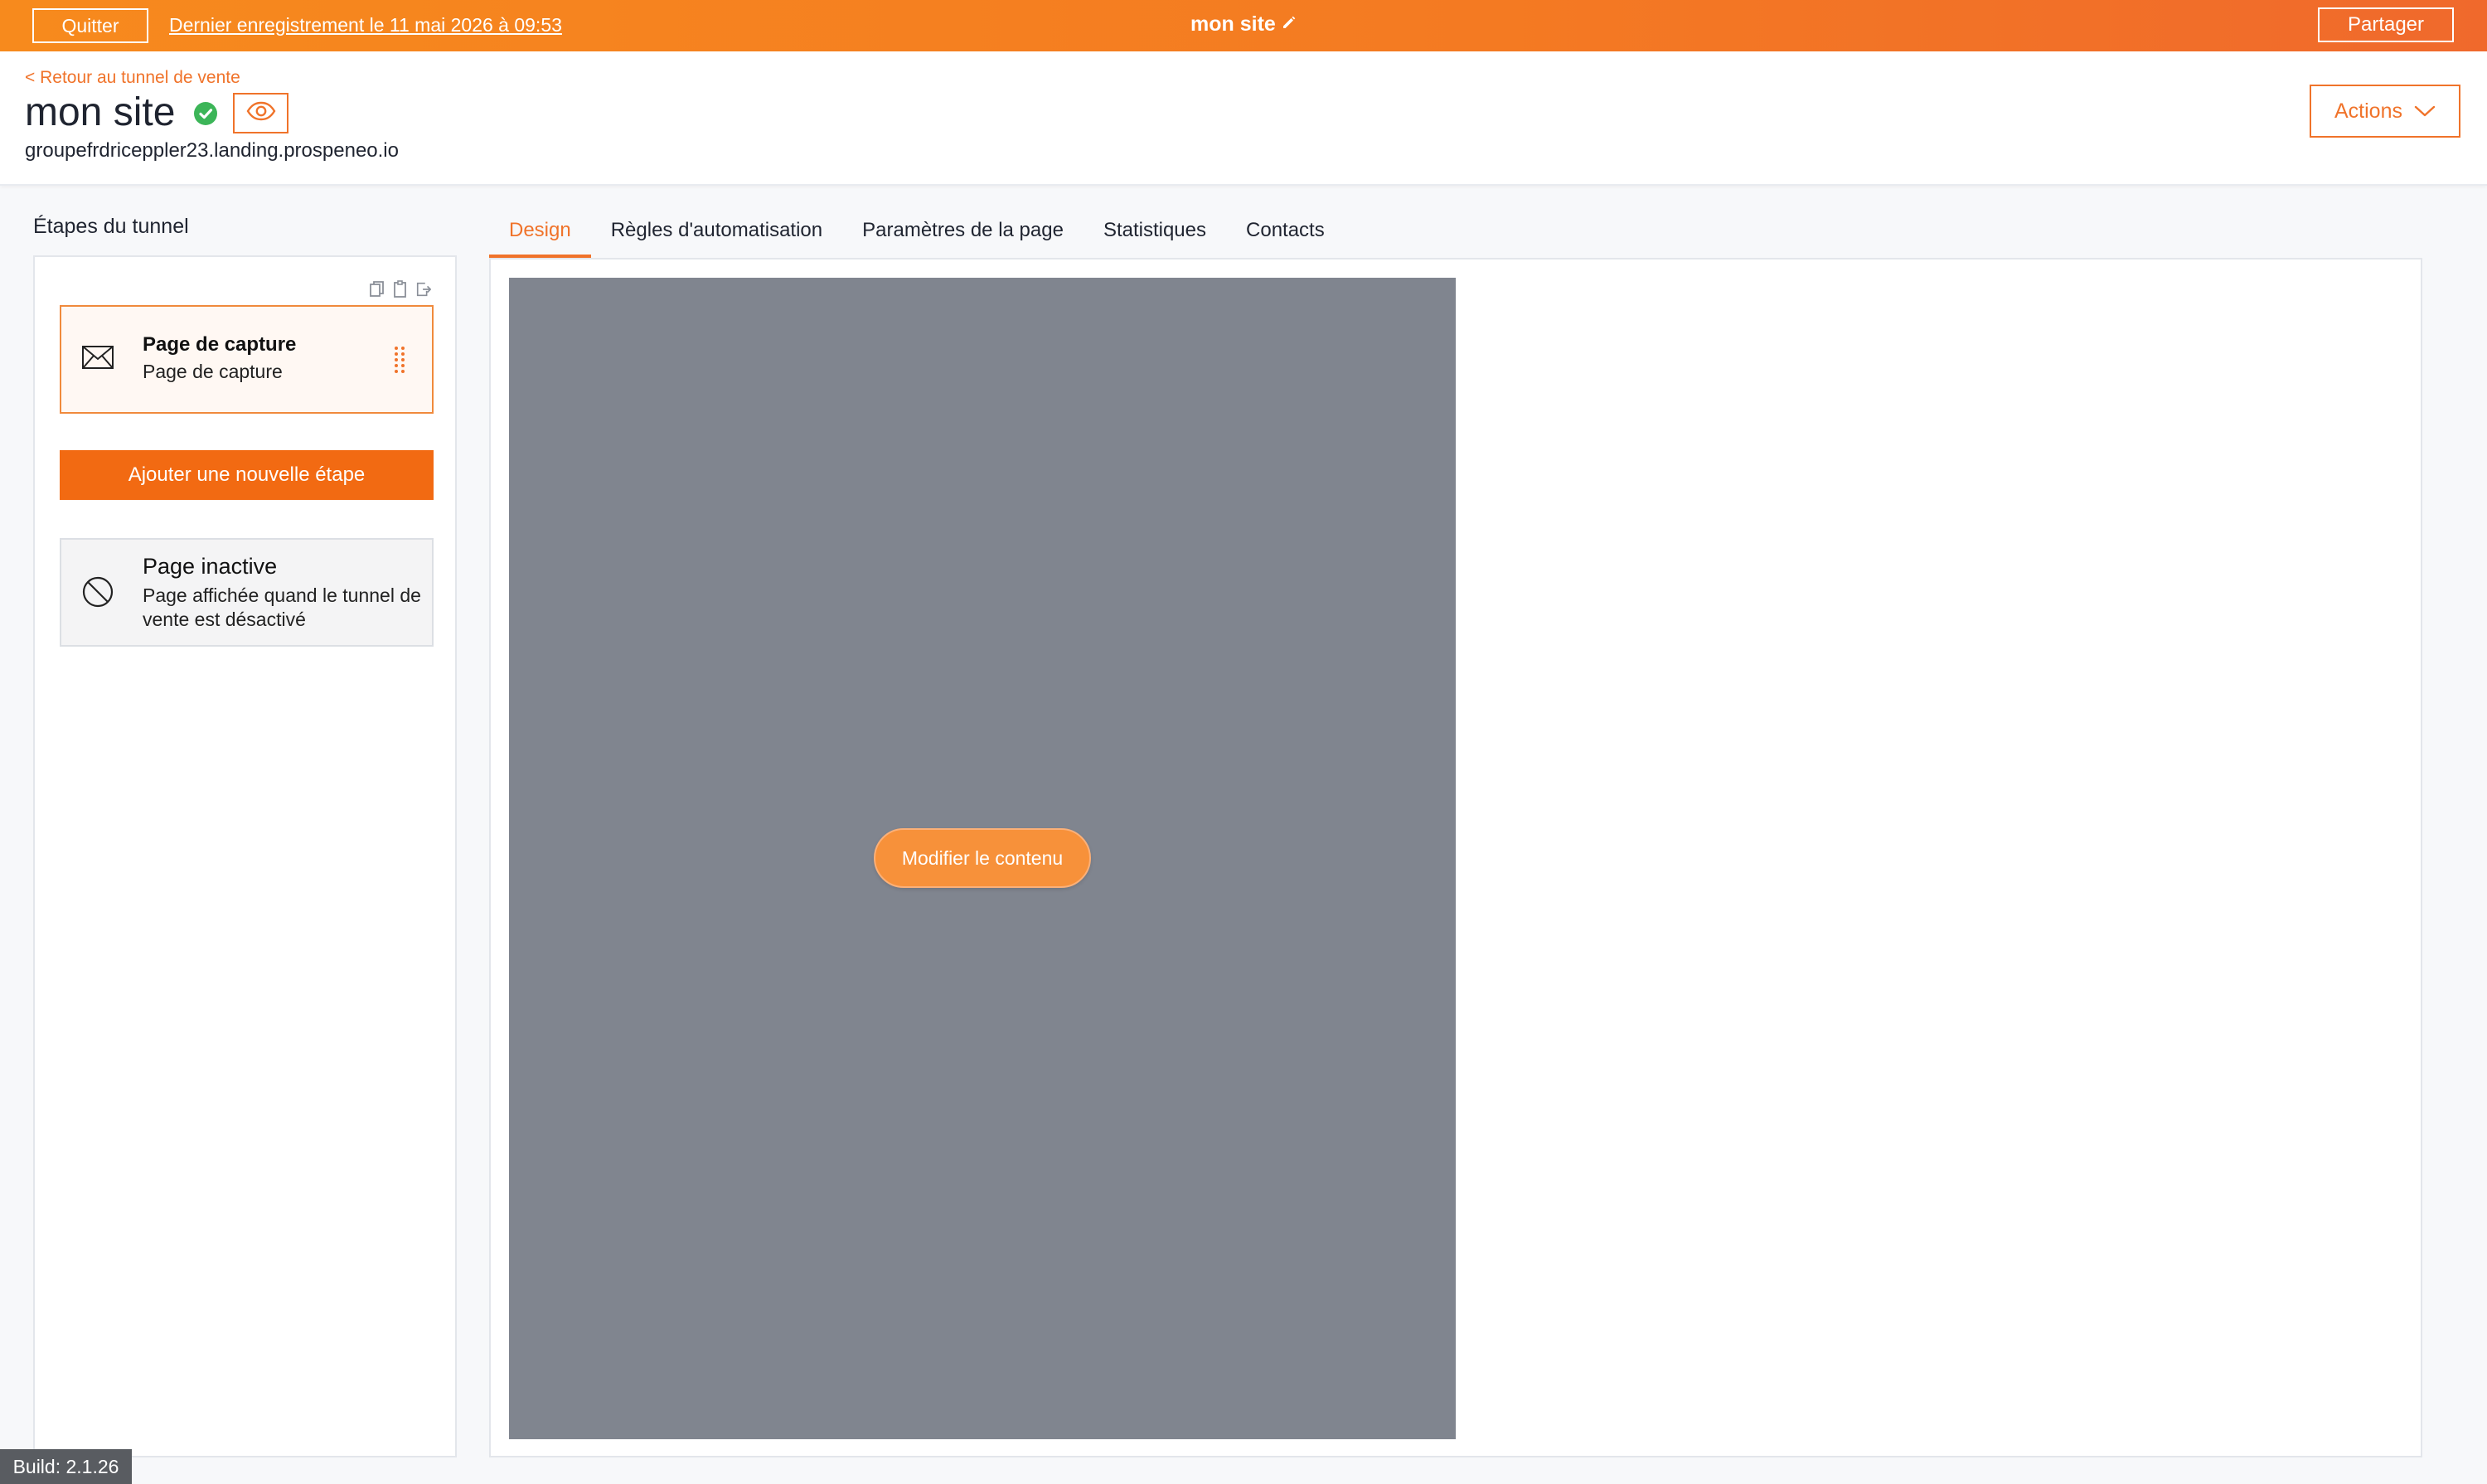  I want to click on preview-button, so click(260, 113).